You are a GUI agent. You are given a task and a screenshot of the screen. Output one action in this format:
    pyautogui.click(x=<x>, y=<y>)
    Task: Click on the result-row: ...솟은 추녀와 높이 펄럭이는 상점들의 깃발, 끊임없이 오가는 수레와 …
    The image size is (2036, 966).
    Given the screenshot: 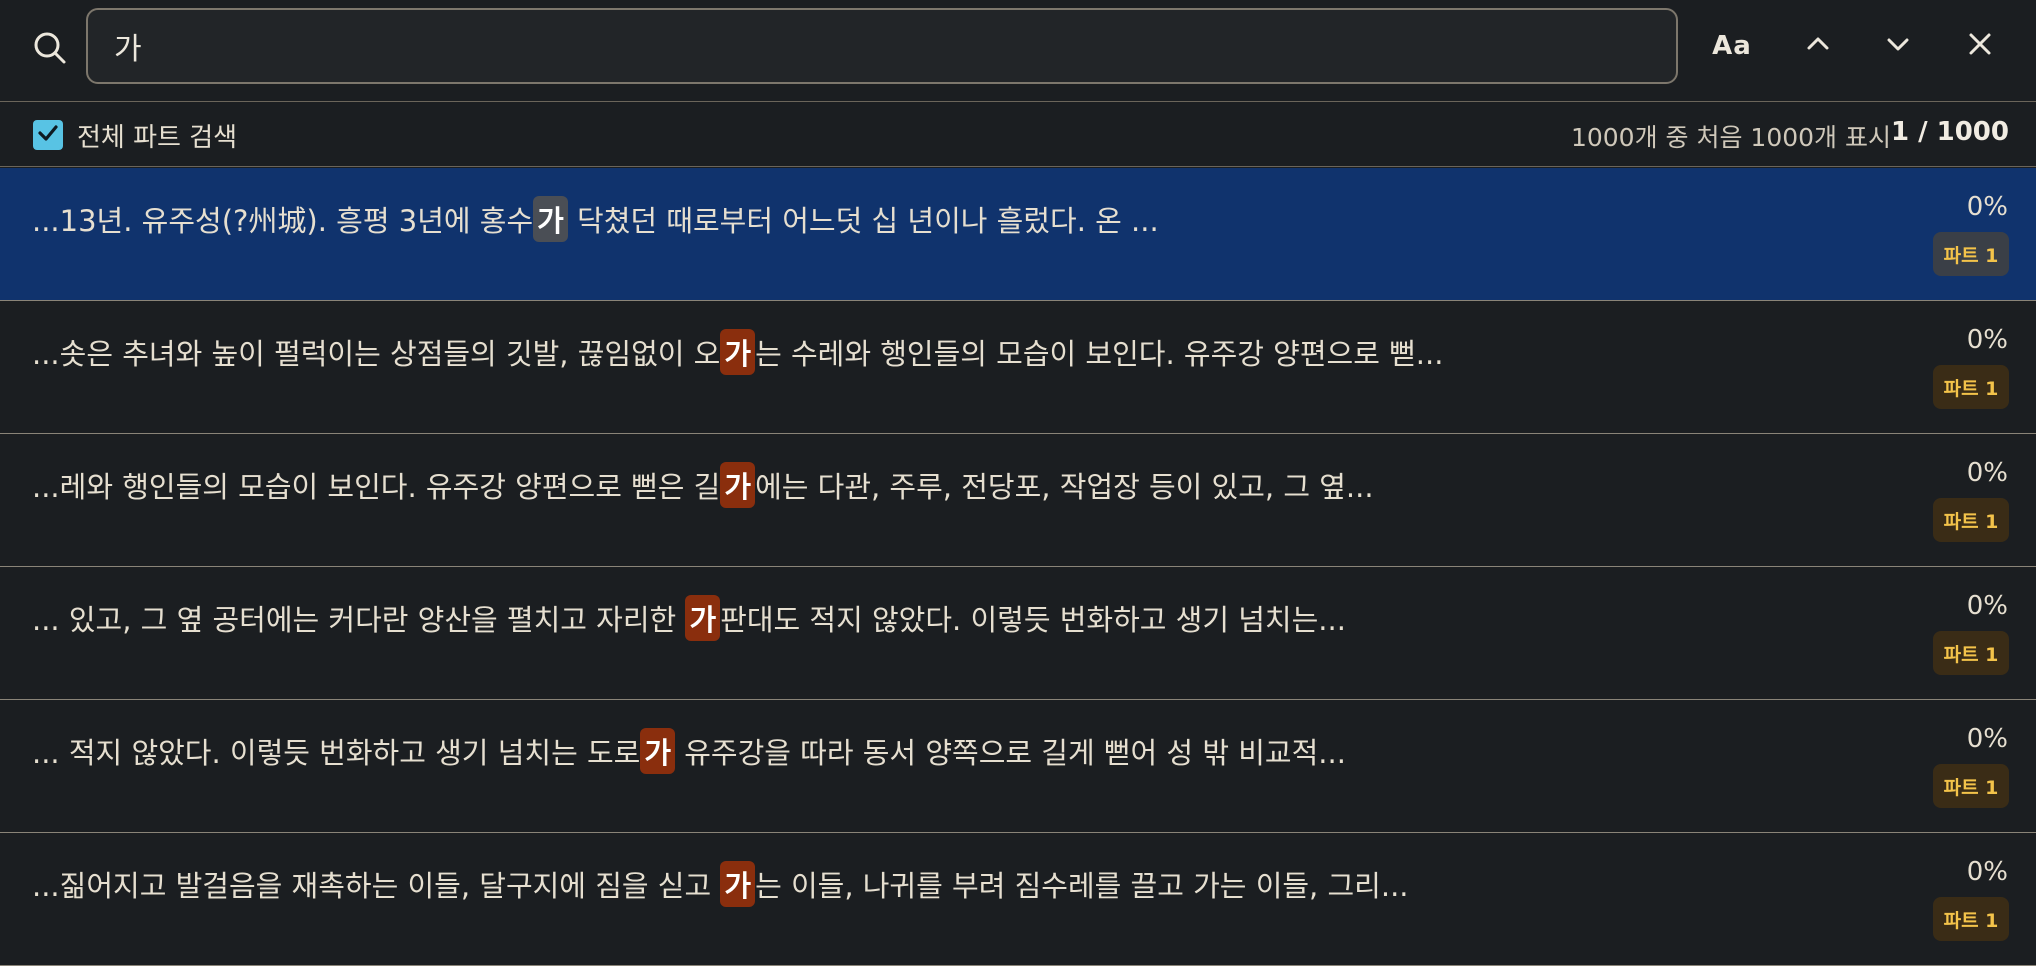 What is the action you would take?
    pyautogui.click(x=1018, y=367)
    